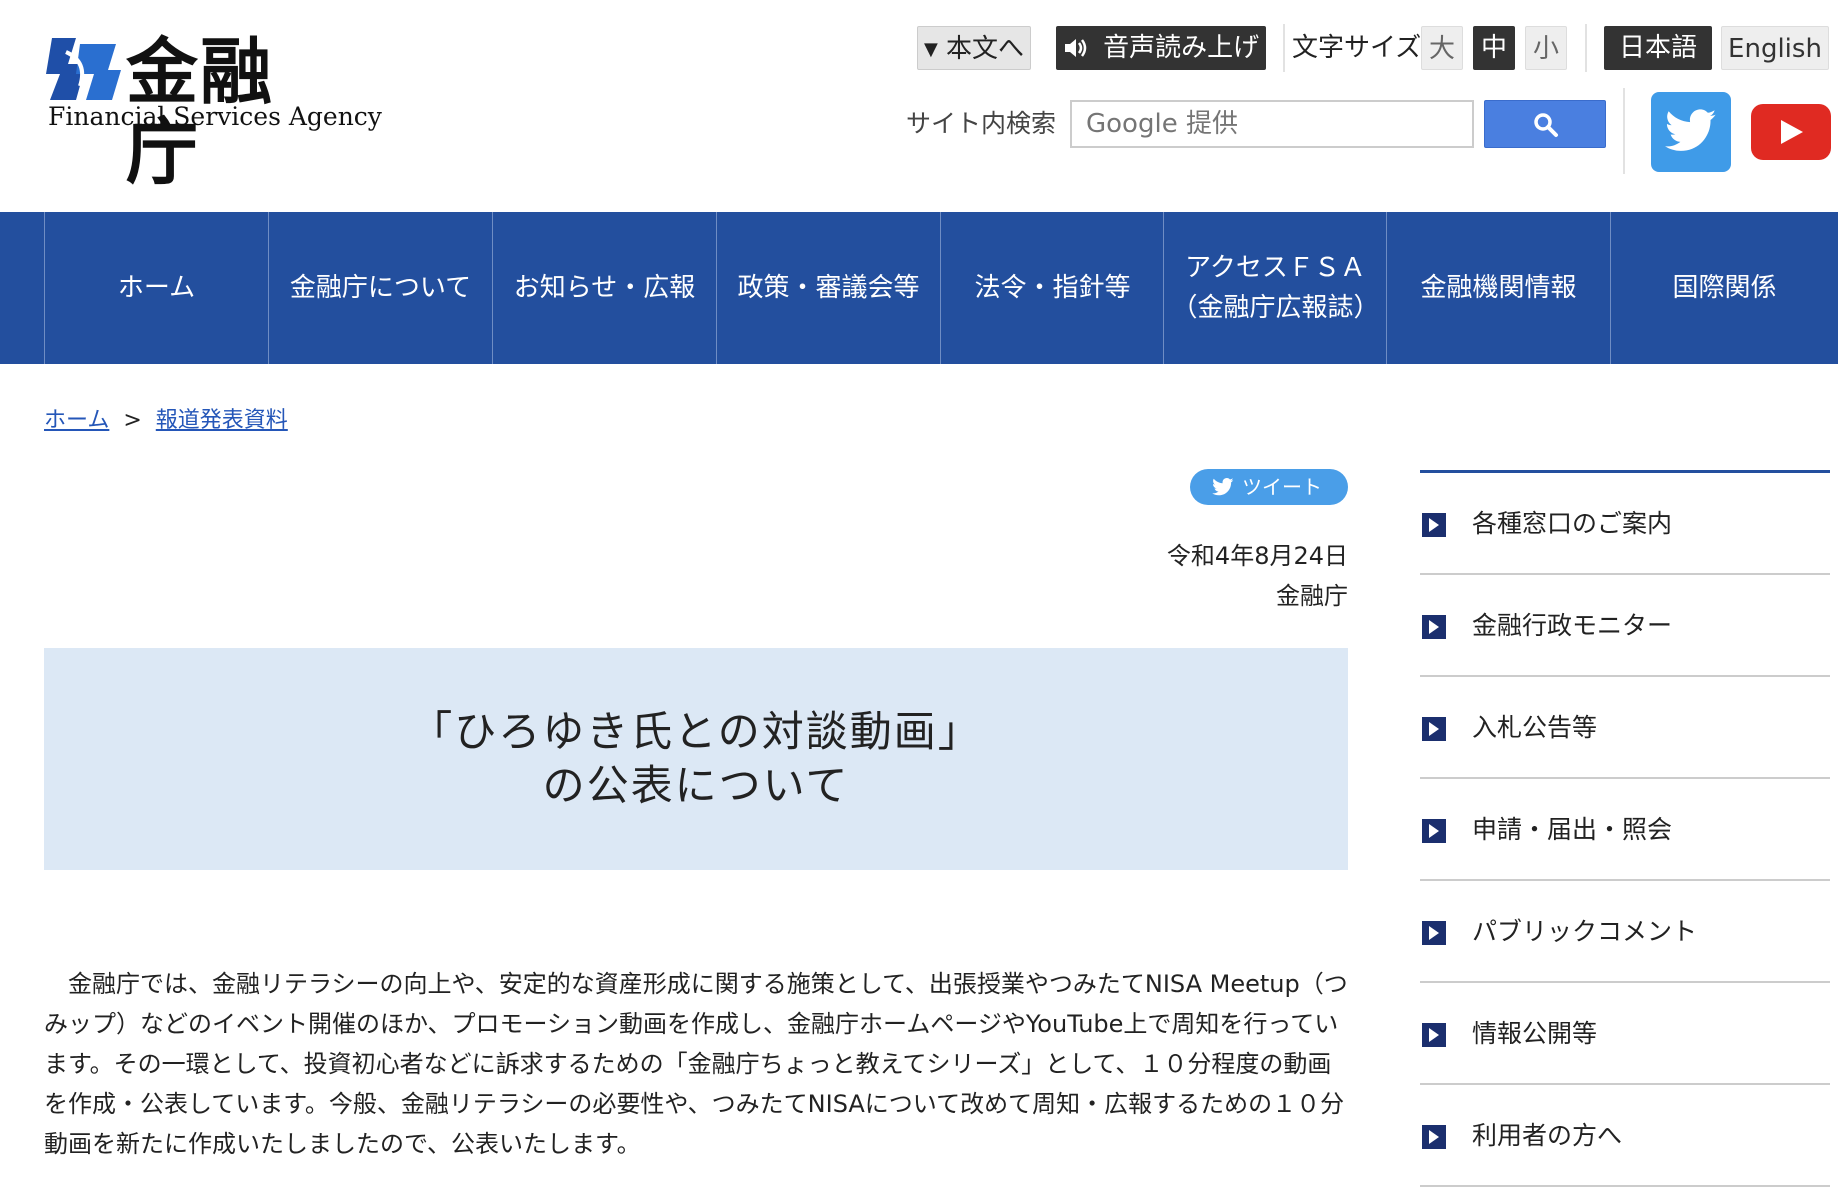  I want to click on sidebar-item-users: 利用者の方へ, so click(1625, 1136).